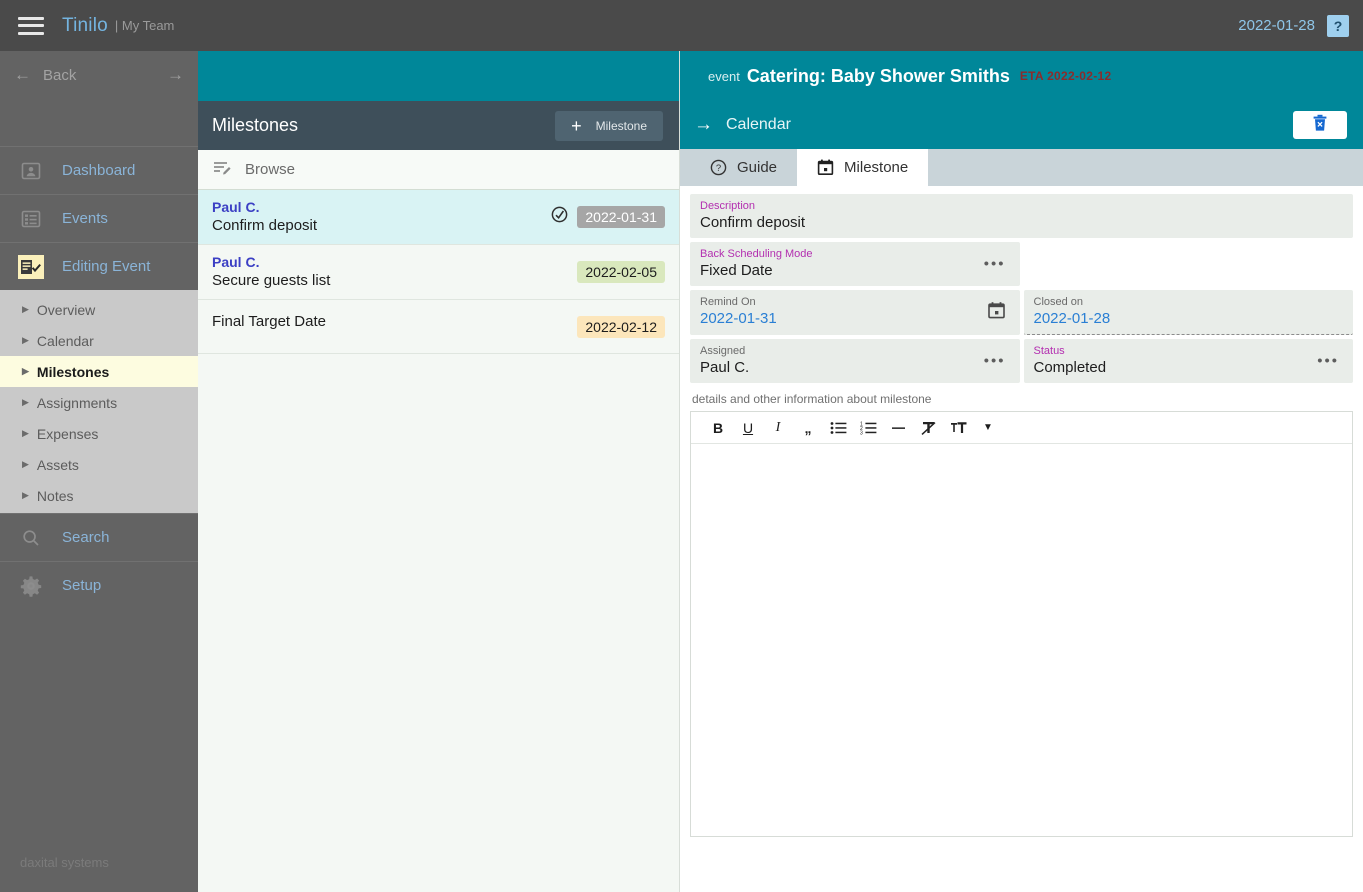 The image size is (1363, 892). What do you see at coordinates (576, 125) in the screenshot?
I see `plus-icon: +` at bounding box center [576, 125].